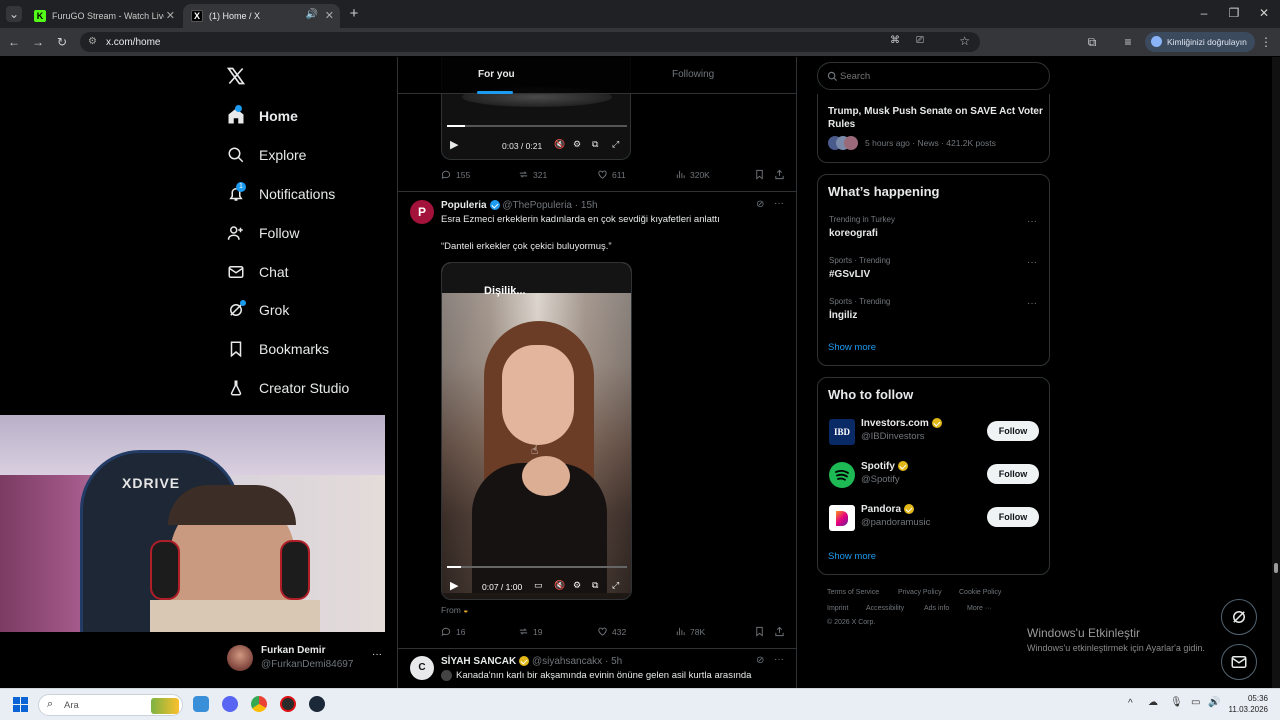 This screenshot has width=1280, height=720. I want to click on clock: 05:36 11.03.2026, so click(1248, 704).